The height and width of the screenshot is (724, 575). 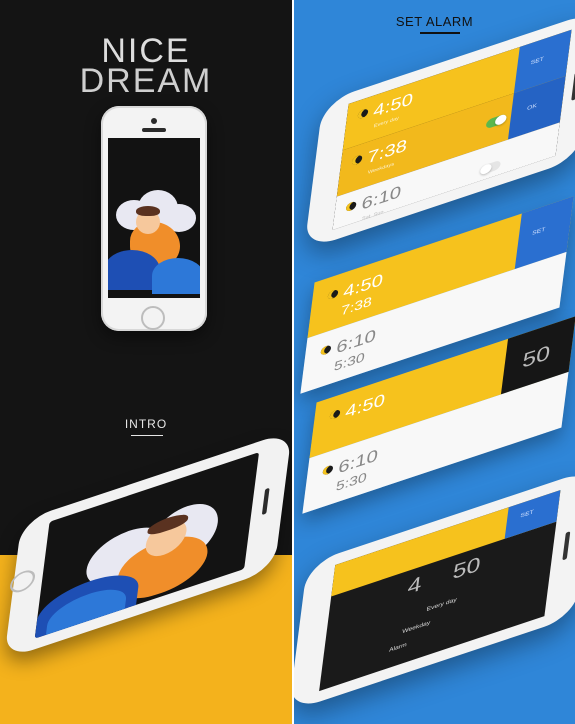 I want to click on brand-logo: NICE DREAM, so click(x=146, y=67).